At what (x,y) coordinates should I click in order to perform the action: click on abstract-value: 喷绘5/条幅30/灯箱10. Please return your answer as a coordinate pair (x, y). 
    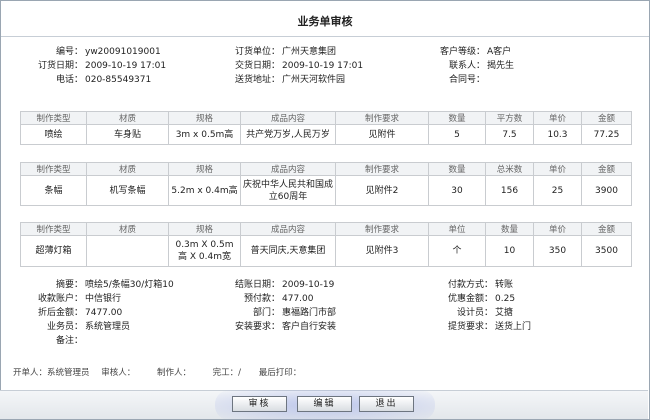
    Looking at the image, I should click on (129, 285).